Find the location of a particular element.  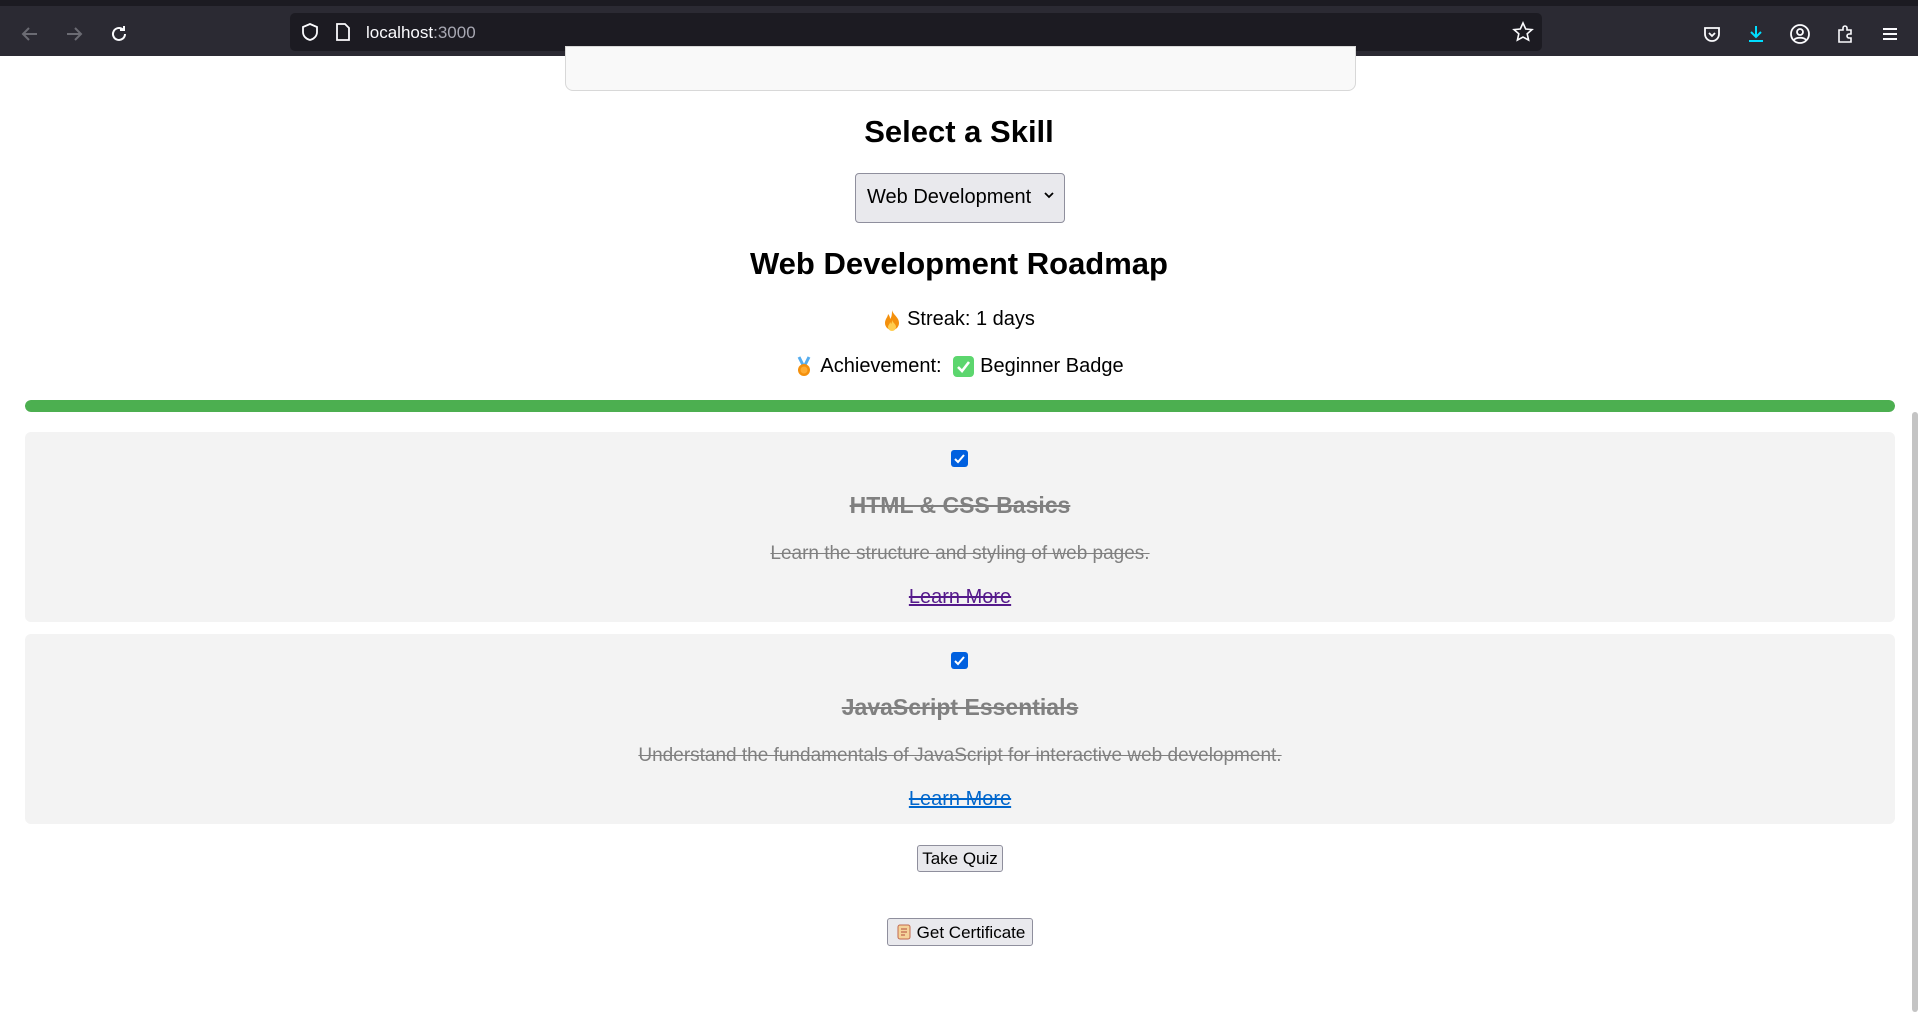

progress-bar is located at coordinates (960, 406).